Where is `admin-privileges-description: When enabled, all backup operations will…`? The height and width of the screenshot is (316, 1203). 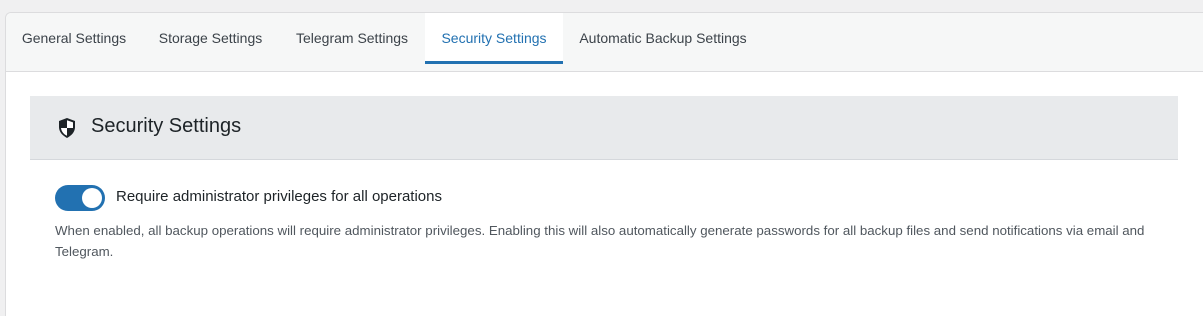 admin-privileges-description: When enabled, all backup operations will… is located at coordinates (600, 241).